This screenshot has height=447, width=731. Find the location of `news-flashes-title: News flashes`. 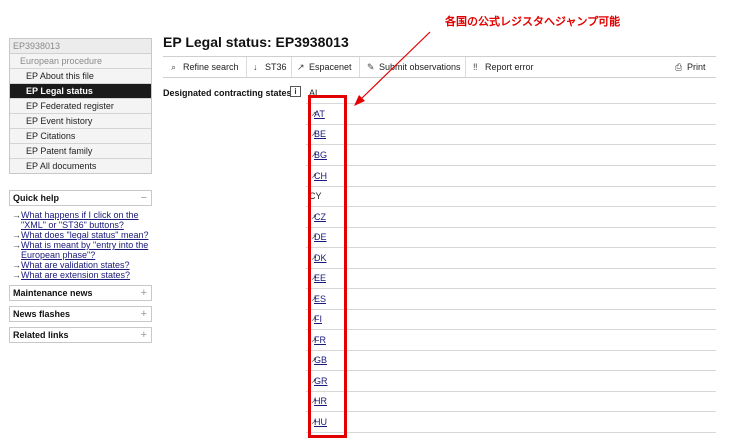

news-flashes-title: News flashes is located at coordinates (42, 314).